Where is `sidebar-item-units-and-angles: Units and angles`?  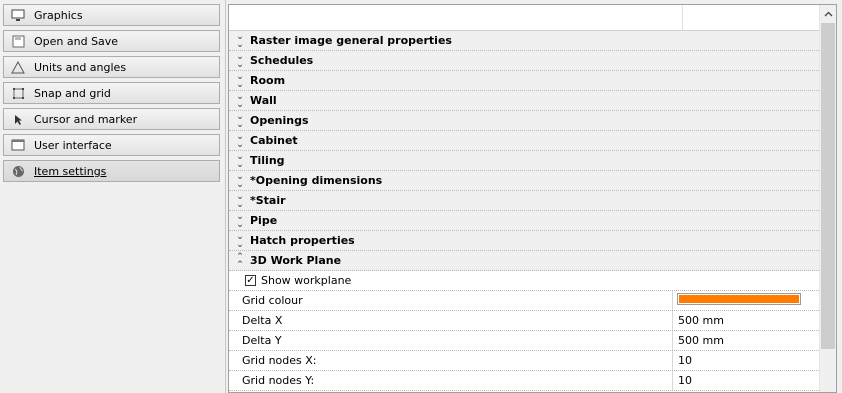
sidebar-item-units-and-angles: Units and angles is located at coordinates (111, 67).